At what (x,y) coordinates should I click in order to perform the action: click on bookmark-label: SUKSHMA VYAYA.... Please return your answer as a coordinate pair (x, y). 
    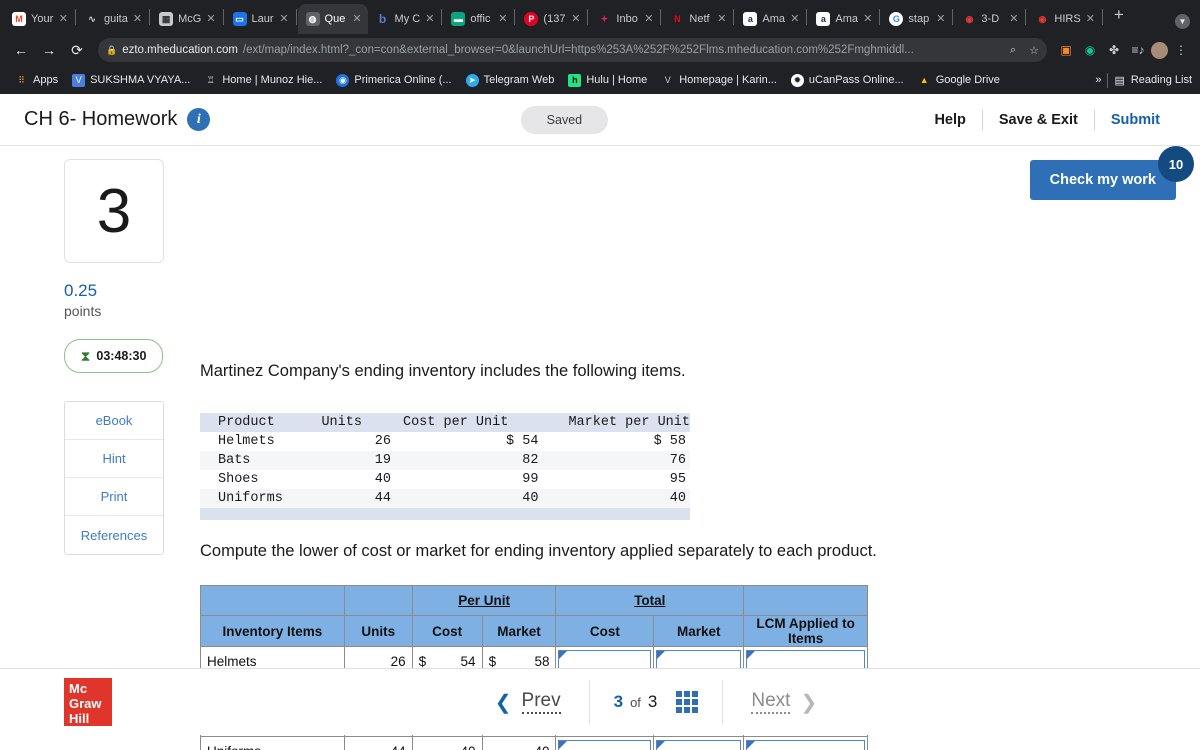
    Looking at the image, I should click on (140, 80).